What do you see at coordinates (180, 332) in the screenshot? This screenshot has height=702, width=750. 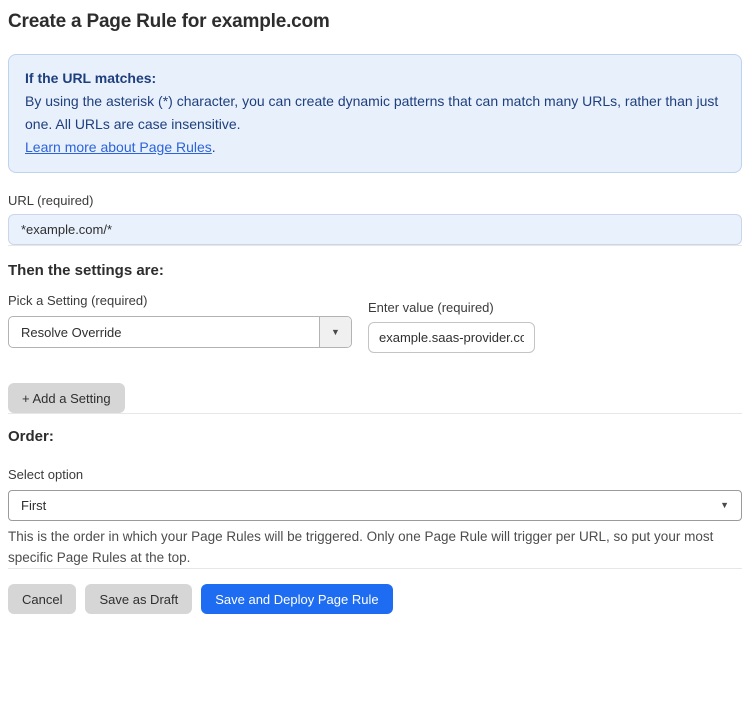 I see `setting-dropdown: Resolve Override ▼` at bounding box center [180, 332].